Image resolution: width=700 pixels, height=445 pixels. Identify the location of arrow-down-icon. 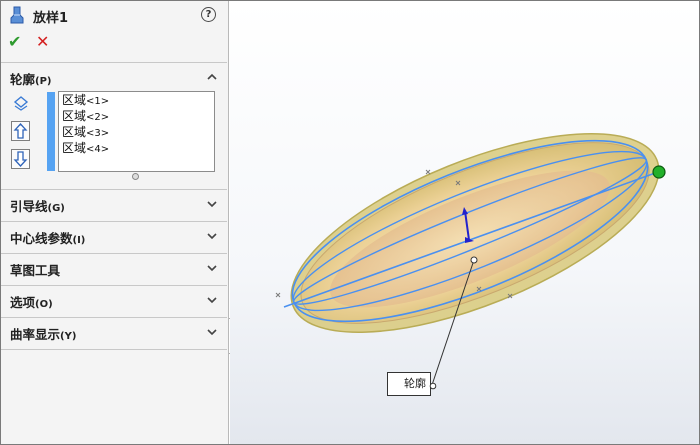
(20, 159).